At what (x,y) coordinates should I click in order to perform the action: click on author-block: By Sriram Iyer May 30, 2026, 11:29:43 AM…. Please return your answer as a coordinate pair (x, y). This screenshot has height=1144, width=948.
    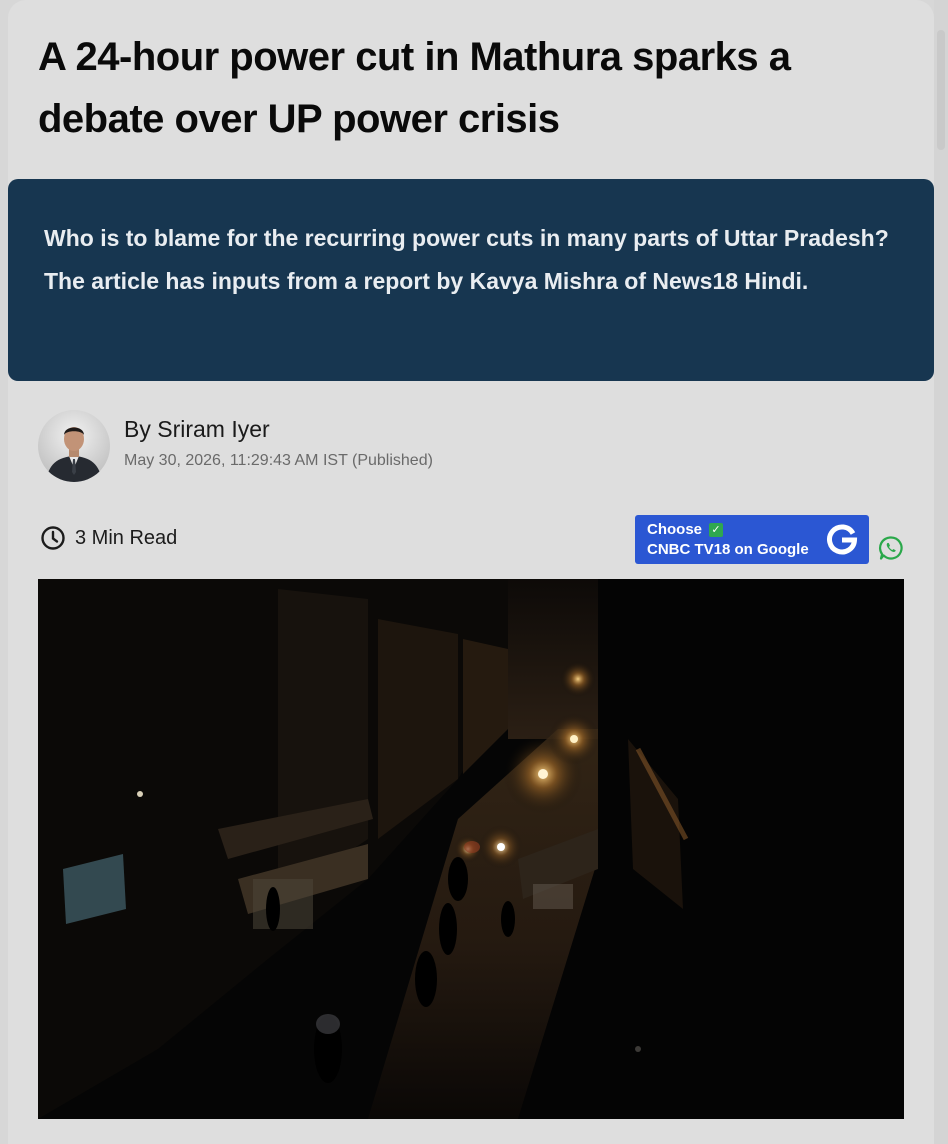
    Looking at the image, I should click on (235, 446).